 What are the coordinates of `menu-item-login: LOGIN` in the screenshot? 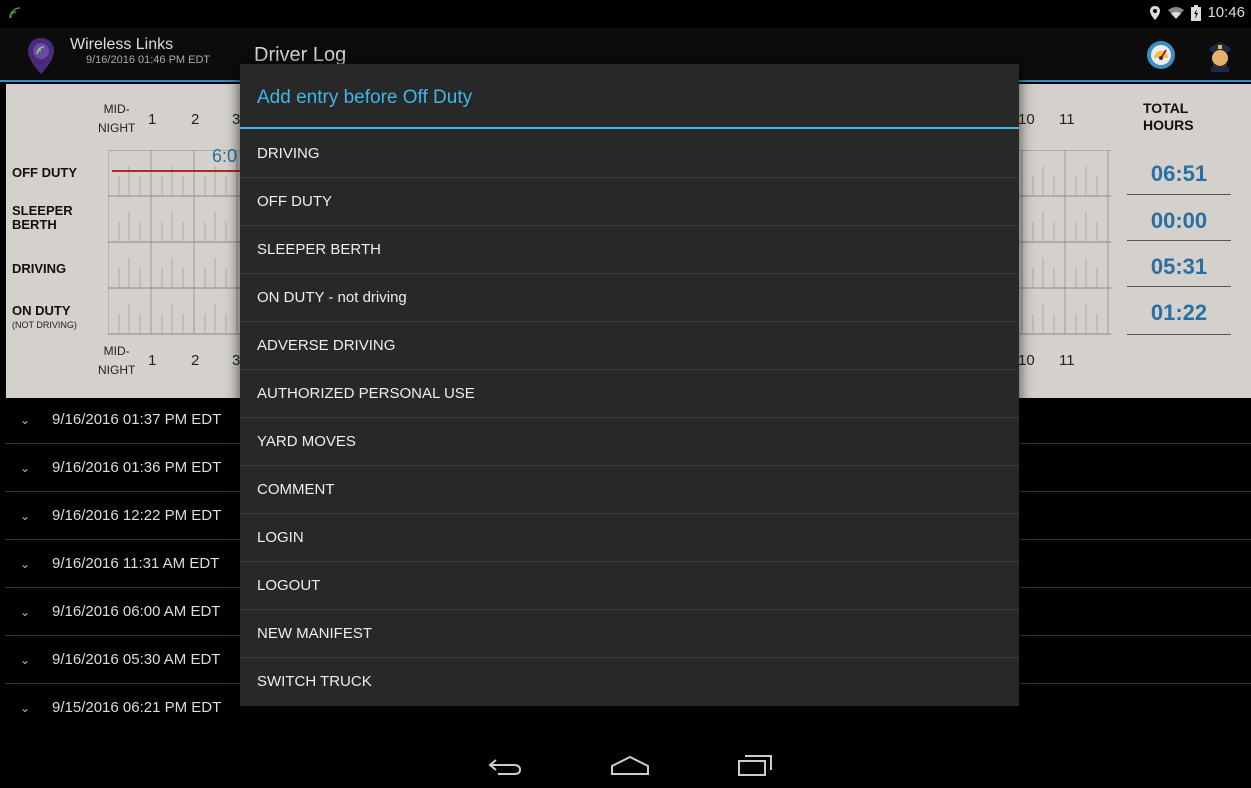 It's located at (629, 538).